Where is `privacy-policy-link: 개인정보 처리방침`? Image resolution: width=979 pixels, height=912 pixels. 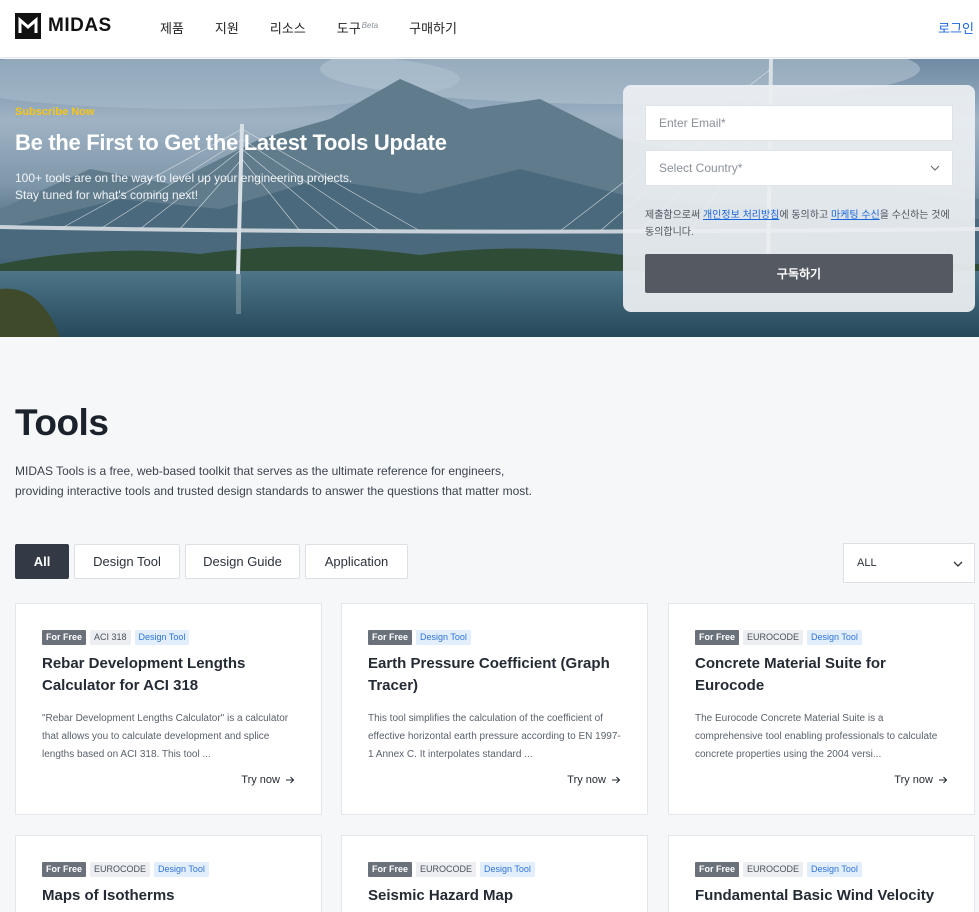
privacy-policy-link: 개인정보 처리방침 is located at coordinates (741, 215).